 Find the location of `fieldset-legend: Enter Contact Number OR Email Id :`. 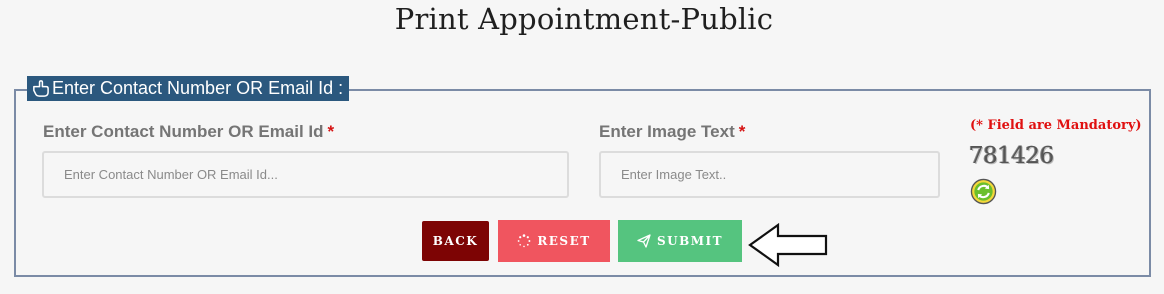

fieldset-legend: Enter Contact Number OR Email Id : is located at coordinates (188, 88).